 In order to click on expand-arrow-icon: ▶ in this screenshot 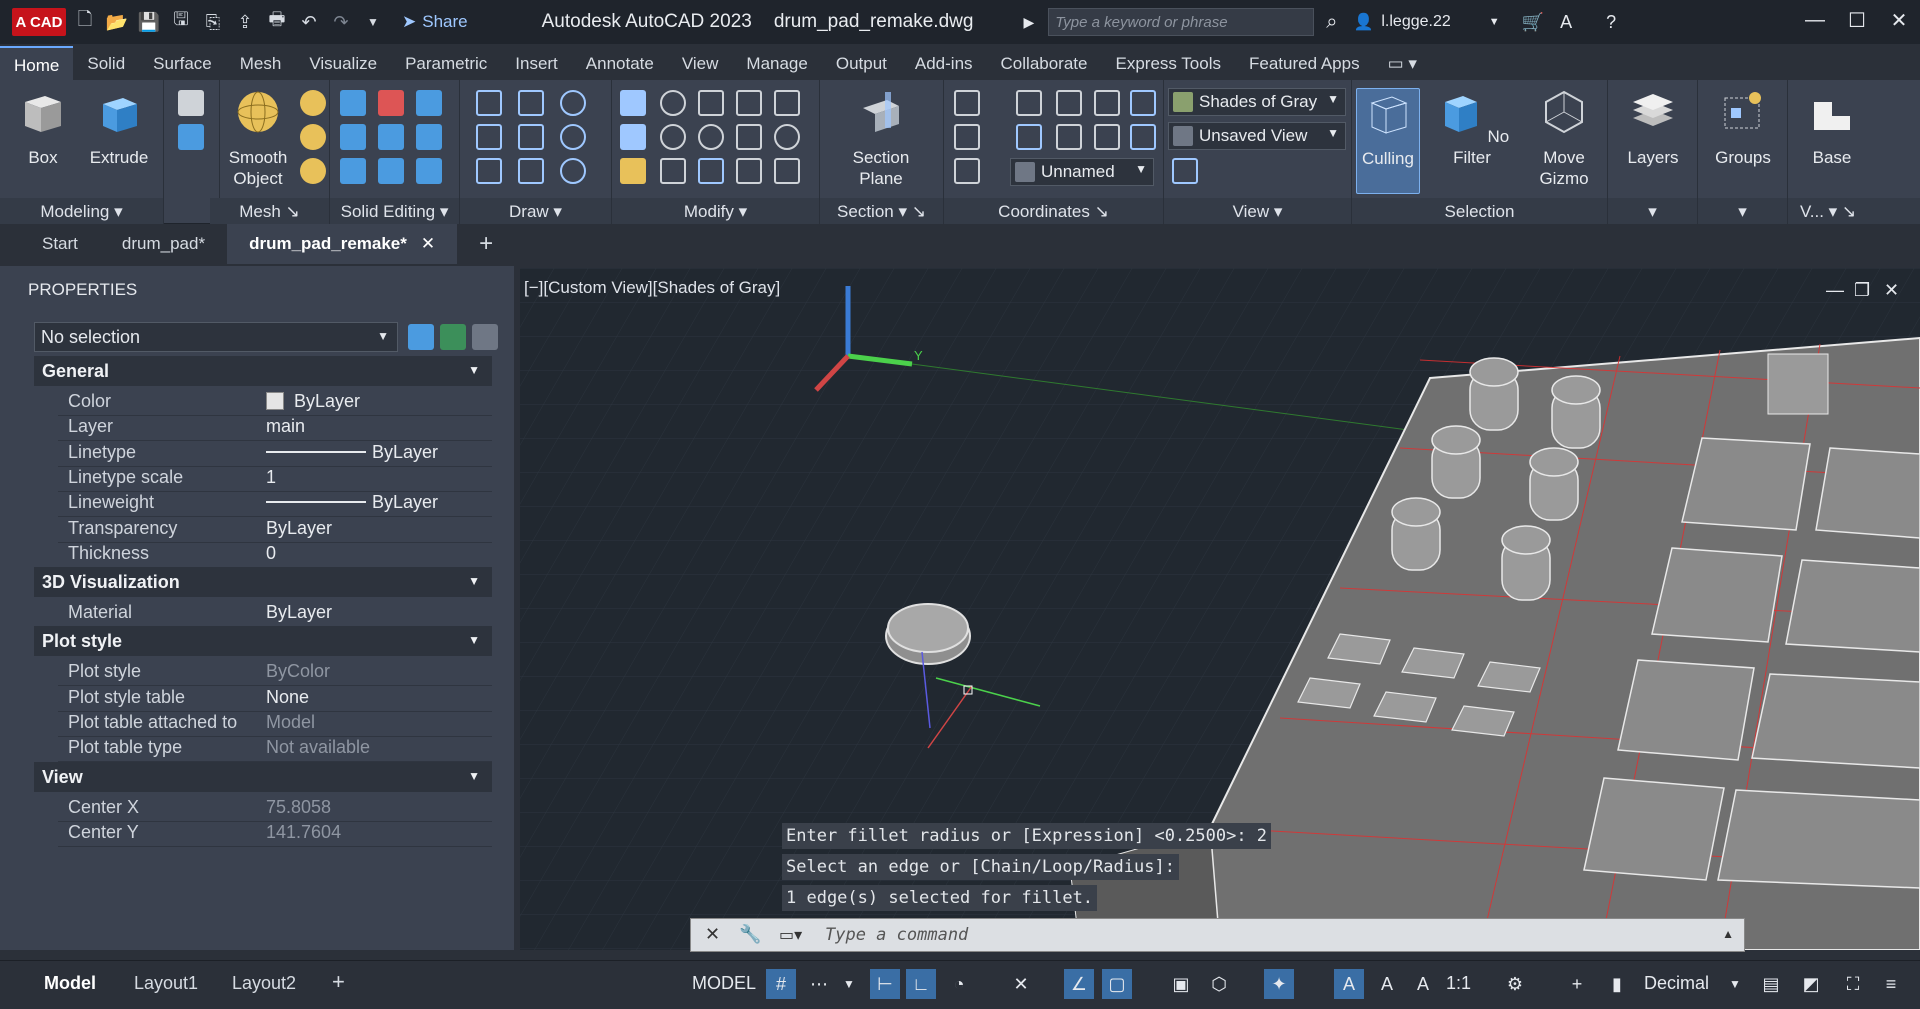, I will do `click(1028, 22)`.